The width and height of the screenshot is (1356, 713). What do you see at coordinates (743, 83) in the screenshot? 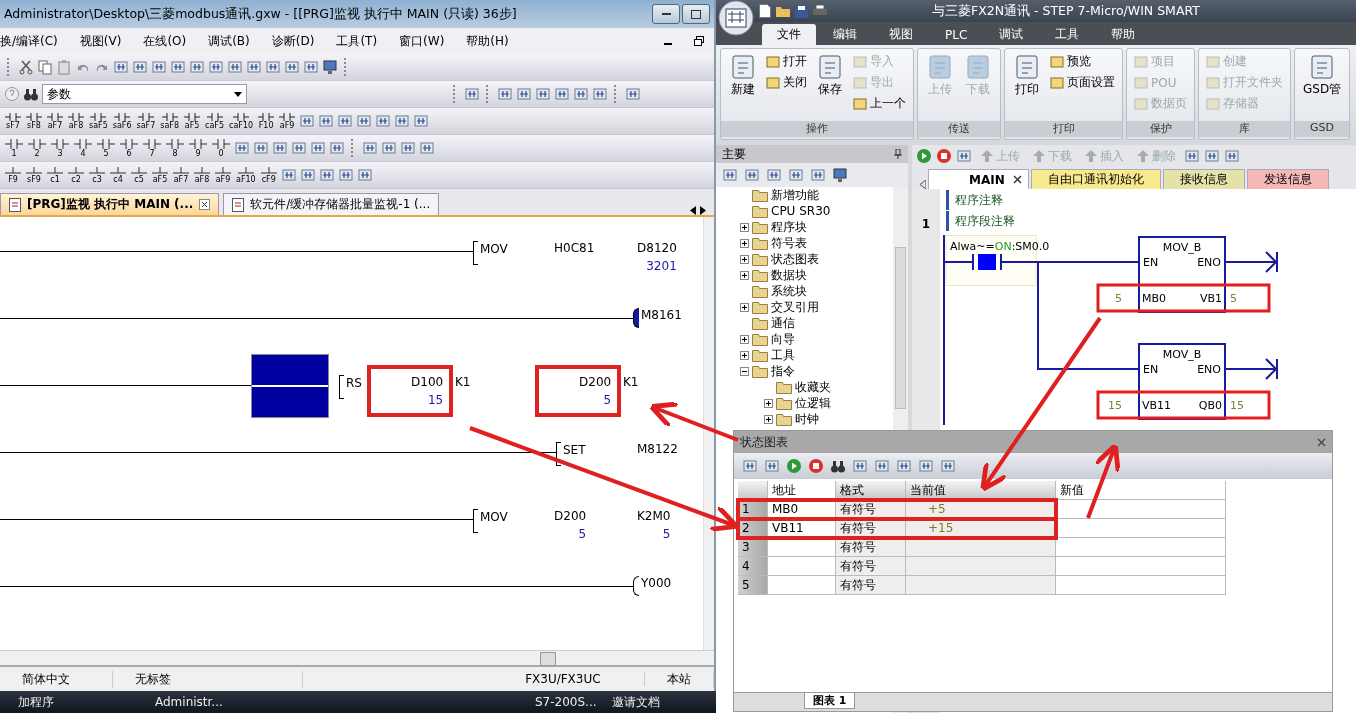
I see `ribbon-button: 新建` at bounding box center [743, 83].